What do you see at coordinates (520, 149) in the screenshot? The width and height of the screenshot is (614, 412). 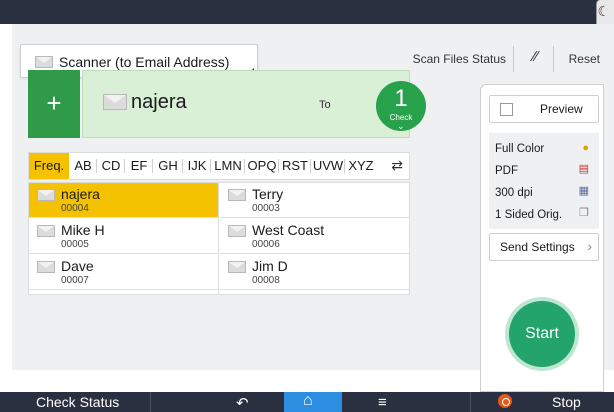 I see `color-mode: Full Color` at bounding box center [520, 149].